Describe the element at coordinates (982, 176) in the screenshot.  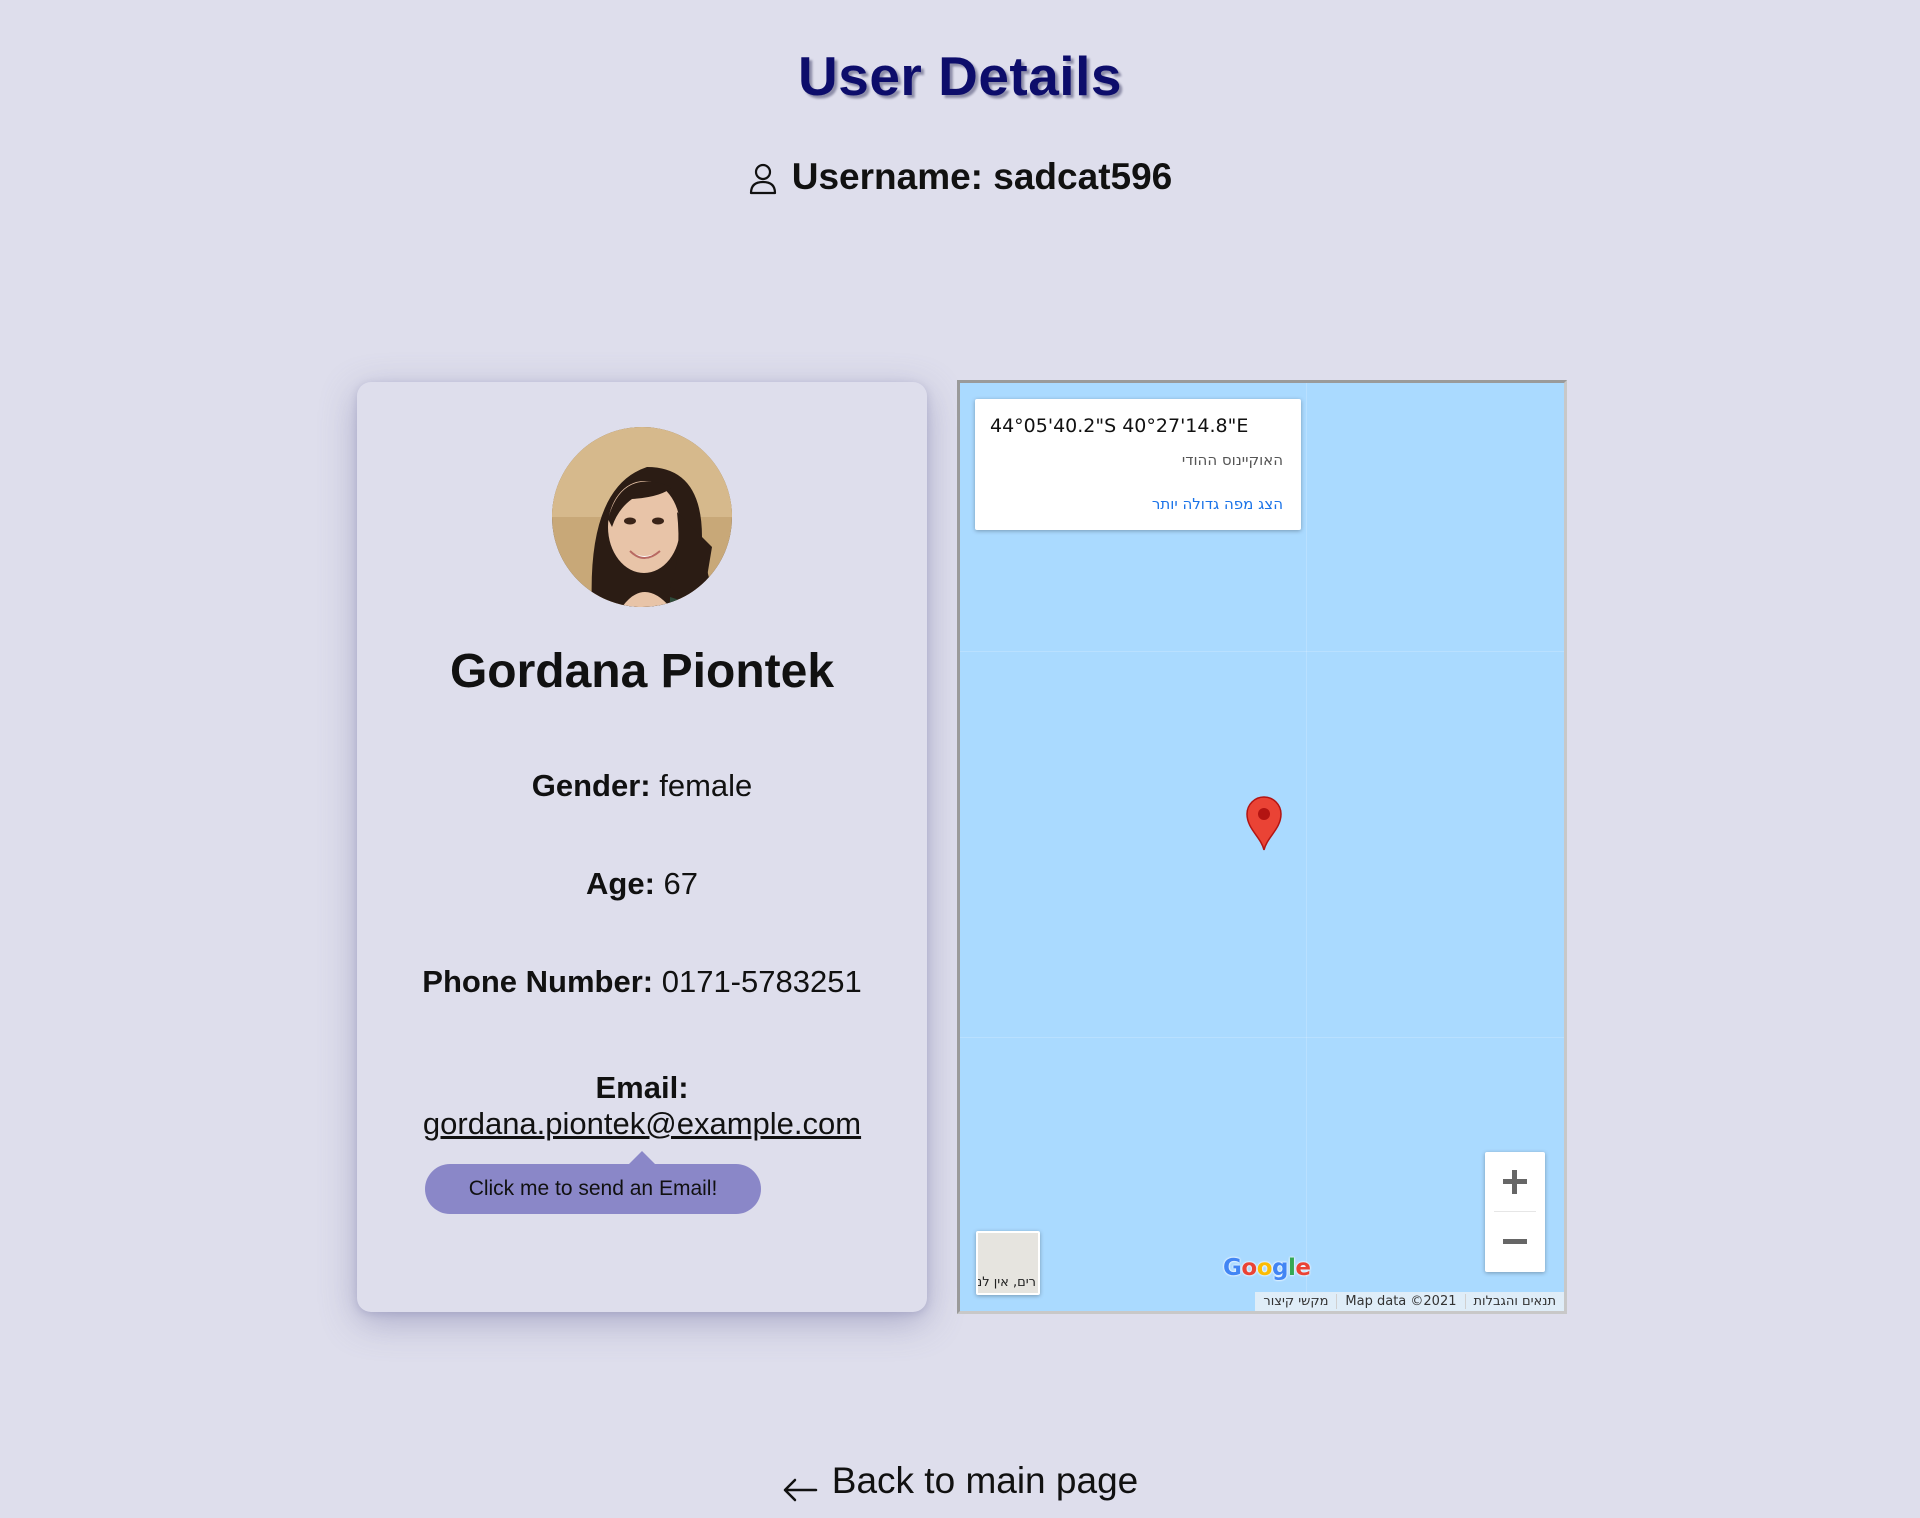
I see `username-text: Username: sadcat596` at that location.